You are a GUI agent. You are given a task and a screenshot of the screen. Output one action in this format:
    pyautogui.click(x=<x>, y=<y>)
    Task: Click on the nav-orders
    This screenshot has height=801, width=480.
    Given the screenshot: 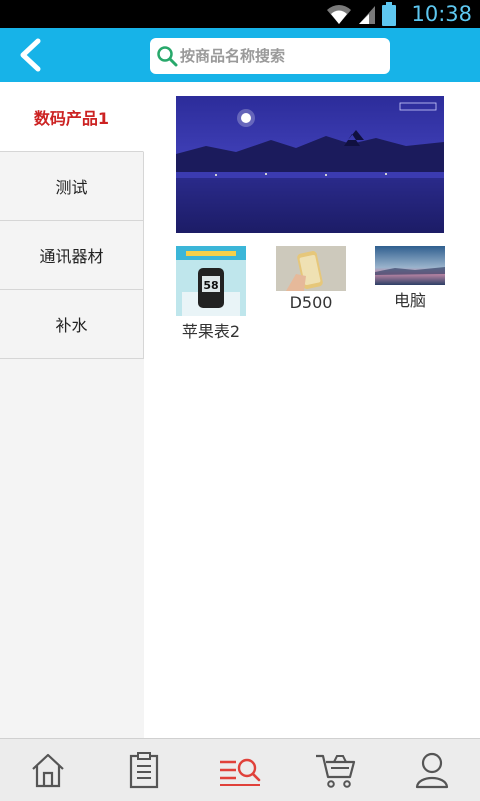 What is the action you would take?
    pyautogui.click(x=144, y=770)
    